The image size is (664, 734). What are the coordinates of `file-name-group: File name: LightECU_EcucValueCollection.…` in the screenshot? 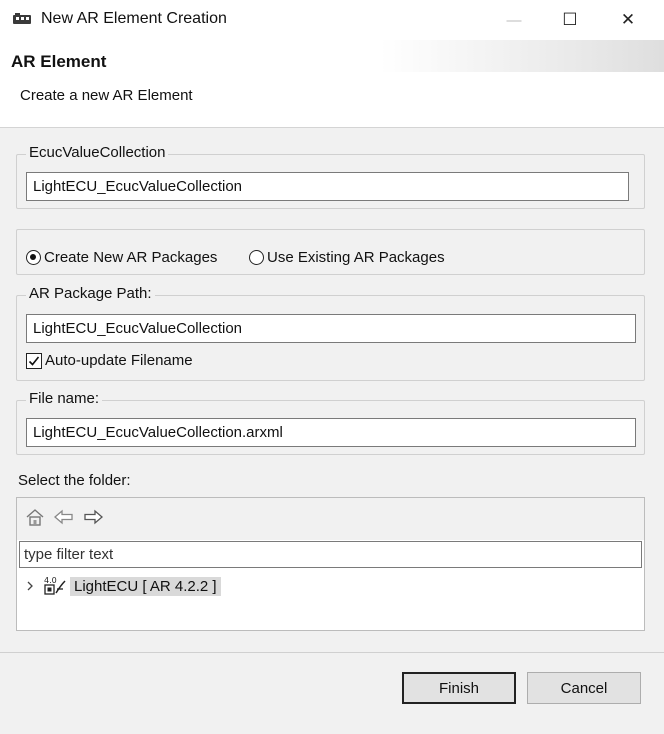 It's located at (330, 422).